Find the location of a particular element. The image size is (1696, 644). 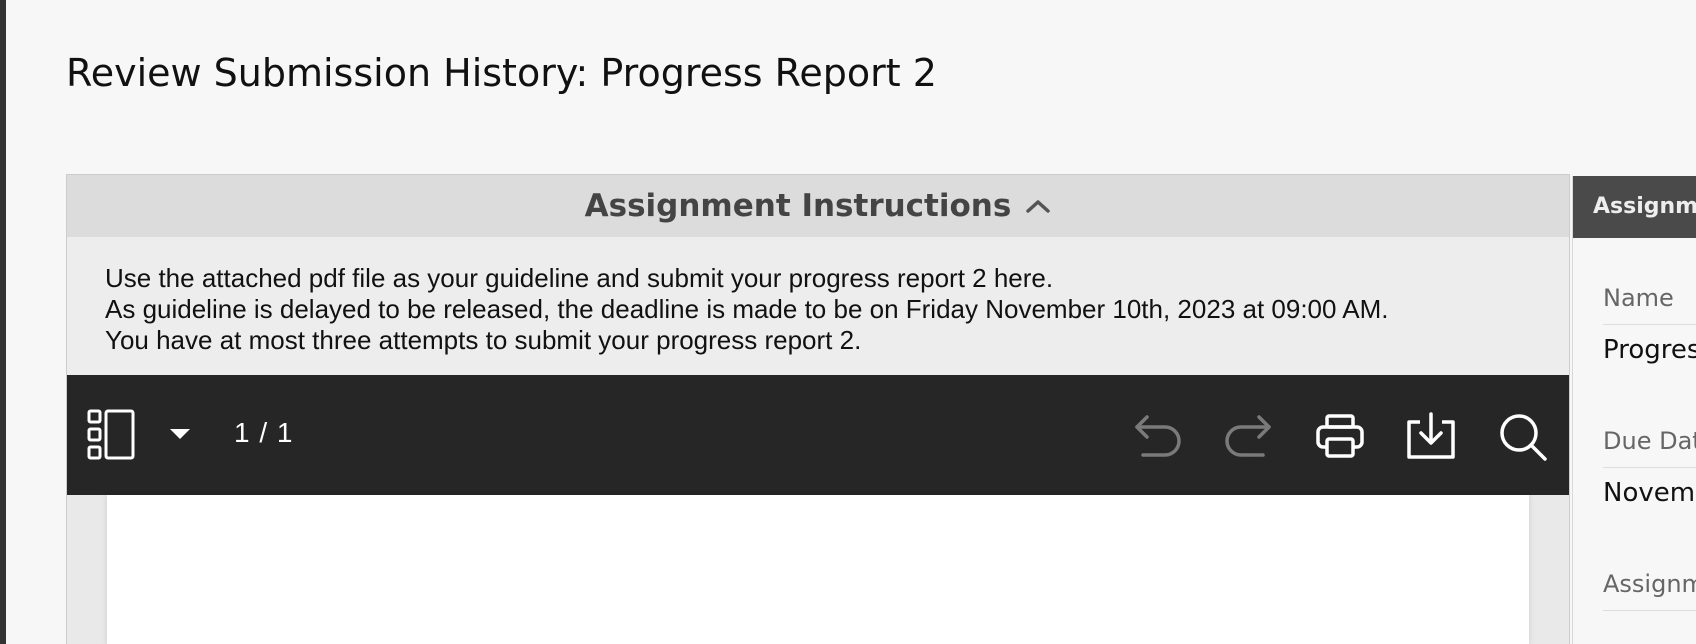

undo-button is located at coordinates (1157, 437).